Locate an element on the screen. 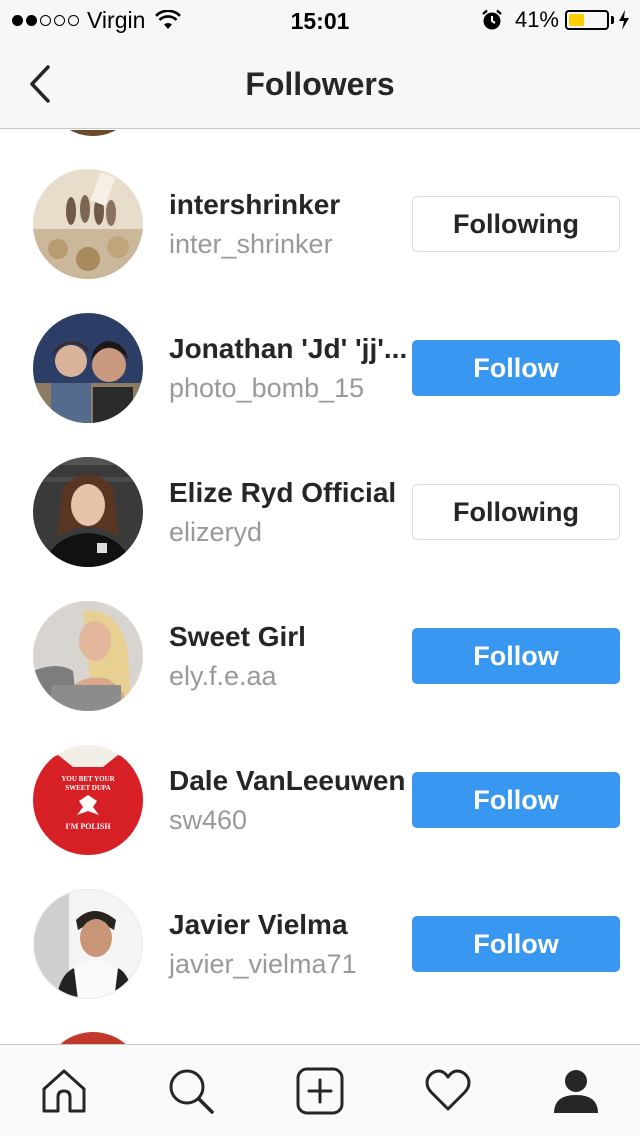 The width and height of the screenshot is (640, 1136). tab-activity is located at coordinates (448, 1091).